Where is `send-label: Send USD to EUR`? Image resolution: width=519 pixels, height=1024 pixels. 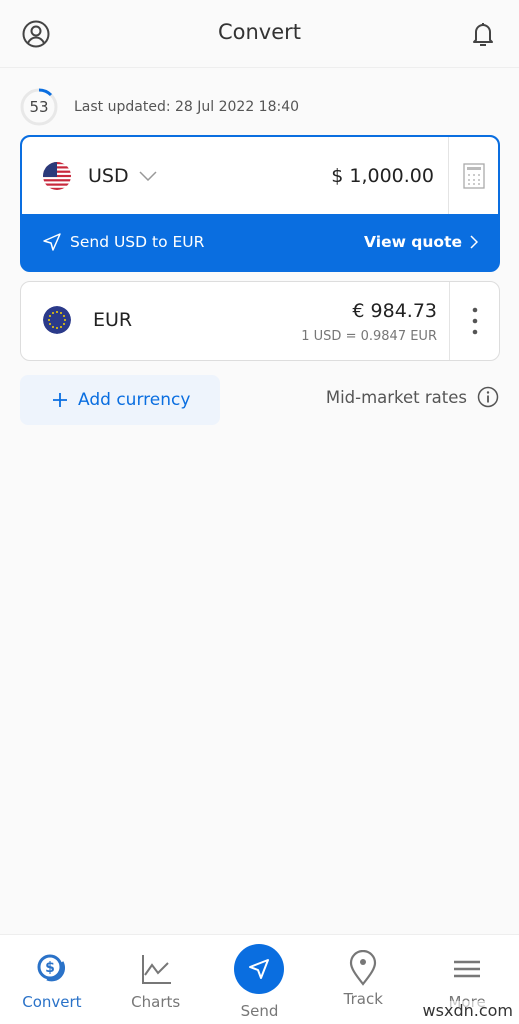
send-label: Send USD to EUR is located at coordinates (137, 242).